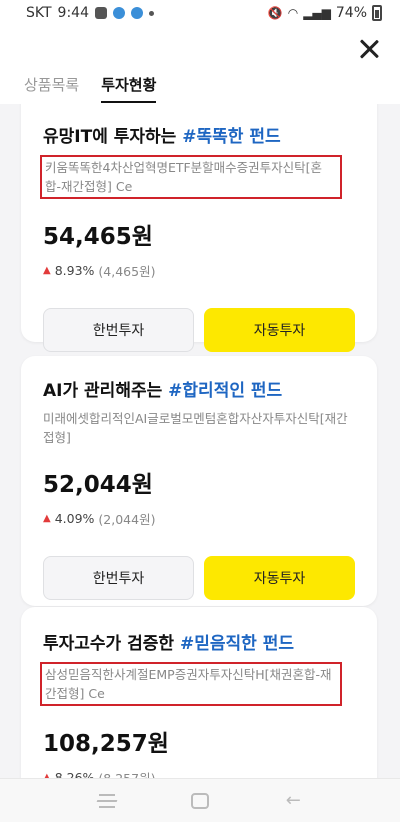 The image size is (400, 822). Describe the element at coordinates (101, 13) in the screenshot. I see `talk-notification-icon` at that location.